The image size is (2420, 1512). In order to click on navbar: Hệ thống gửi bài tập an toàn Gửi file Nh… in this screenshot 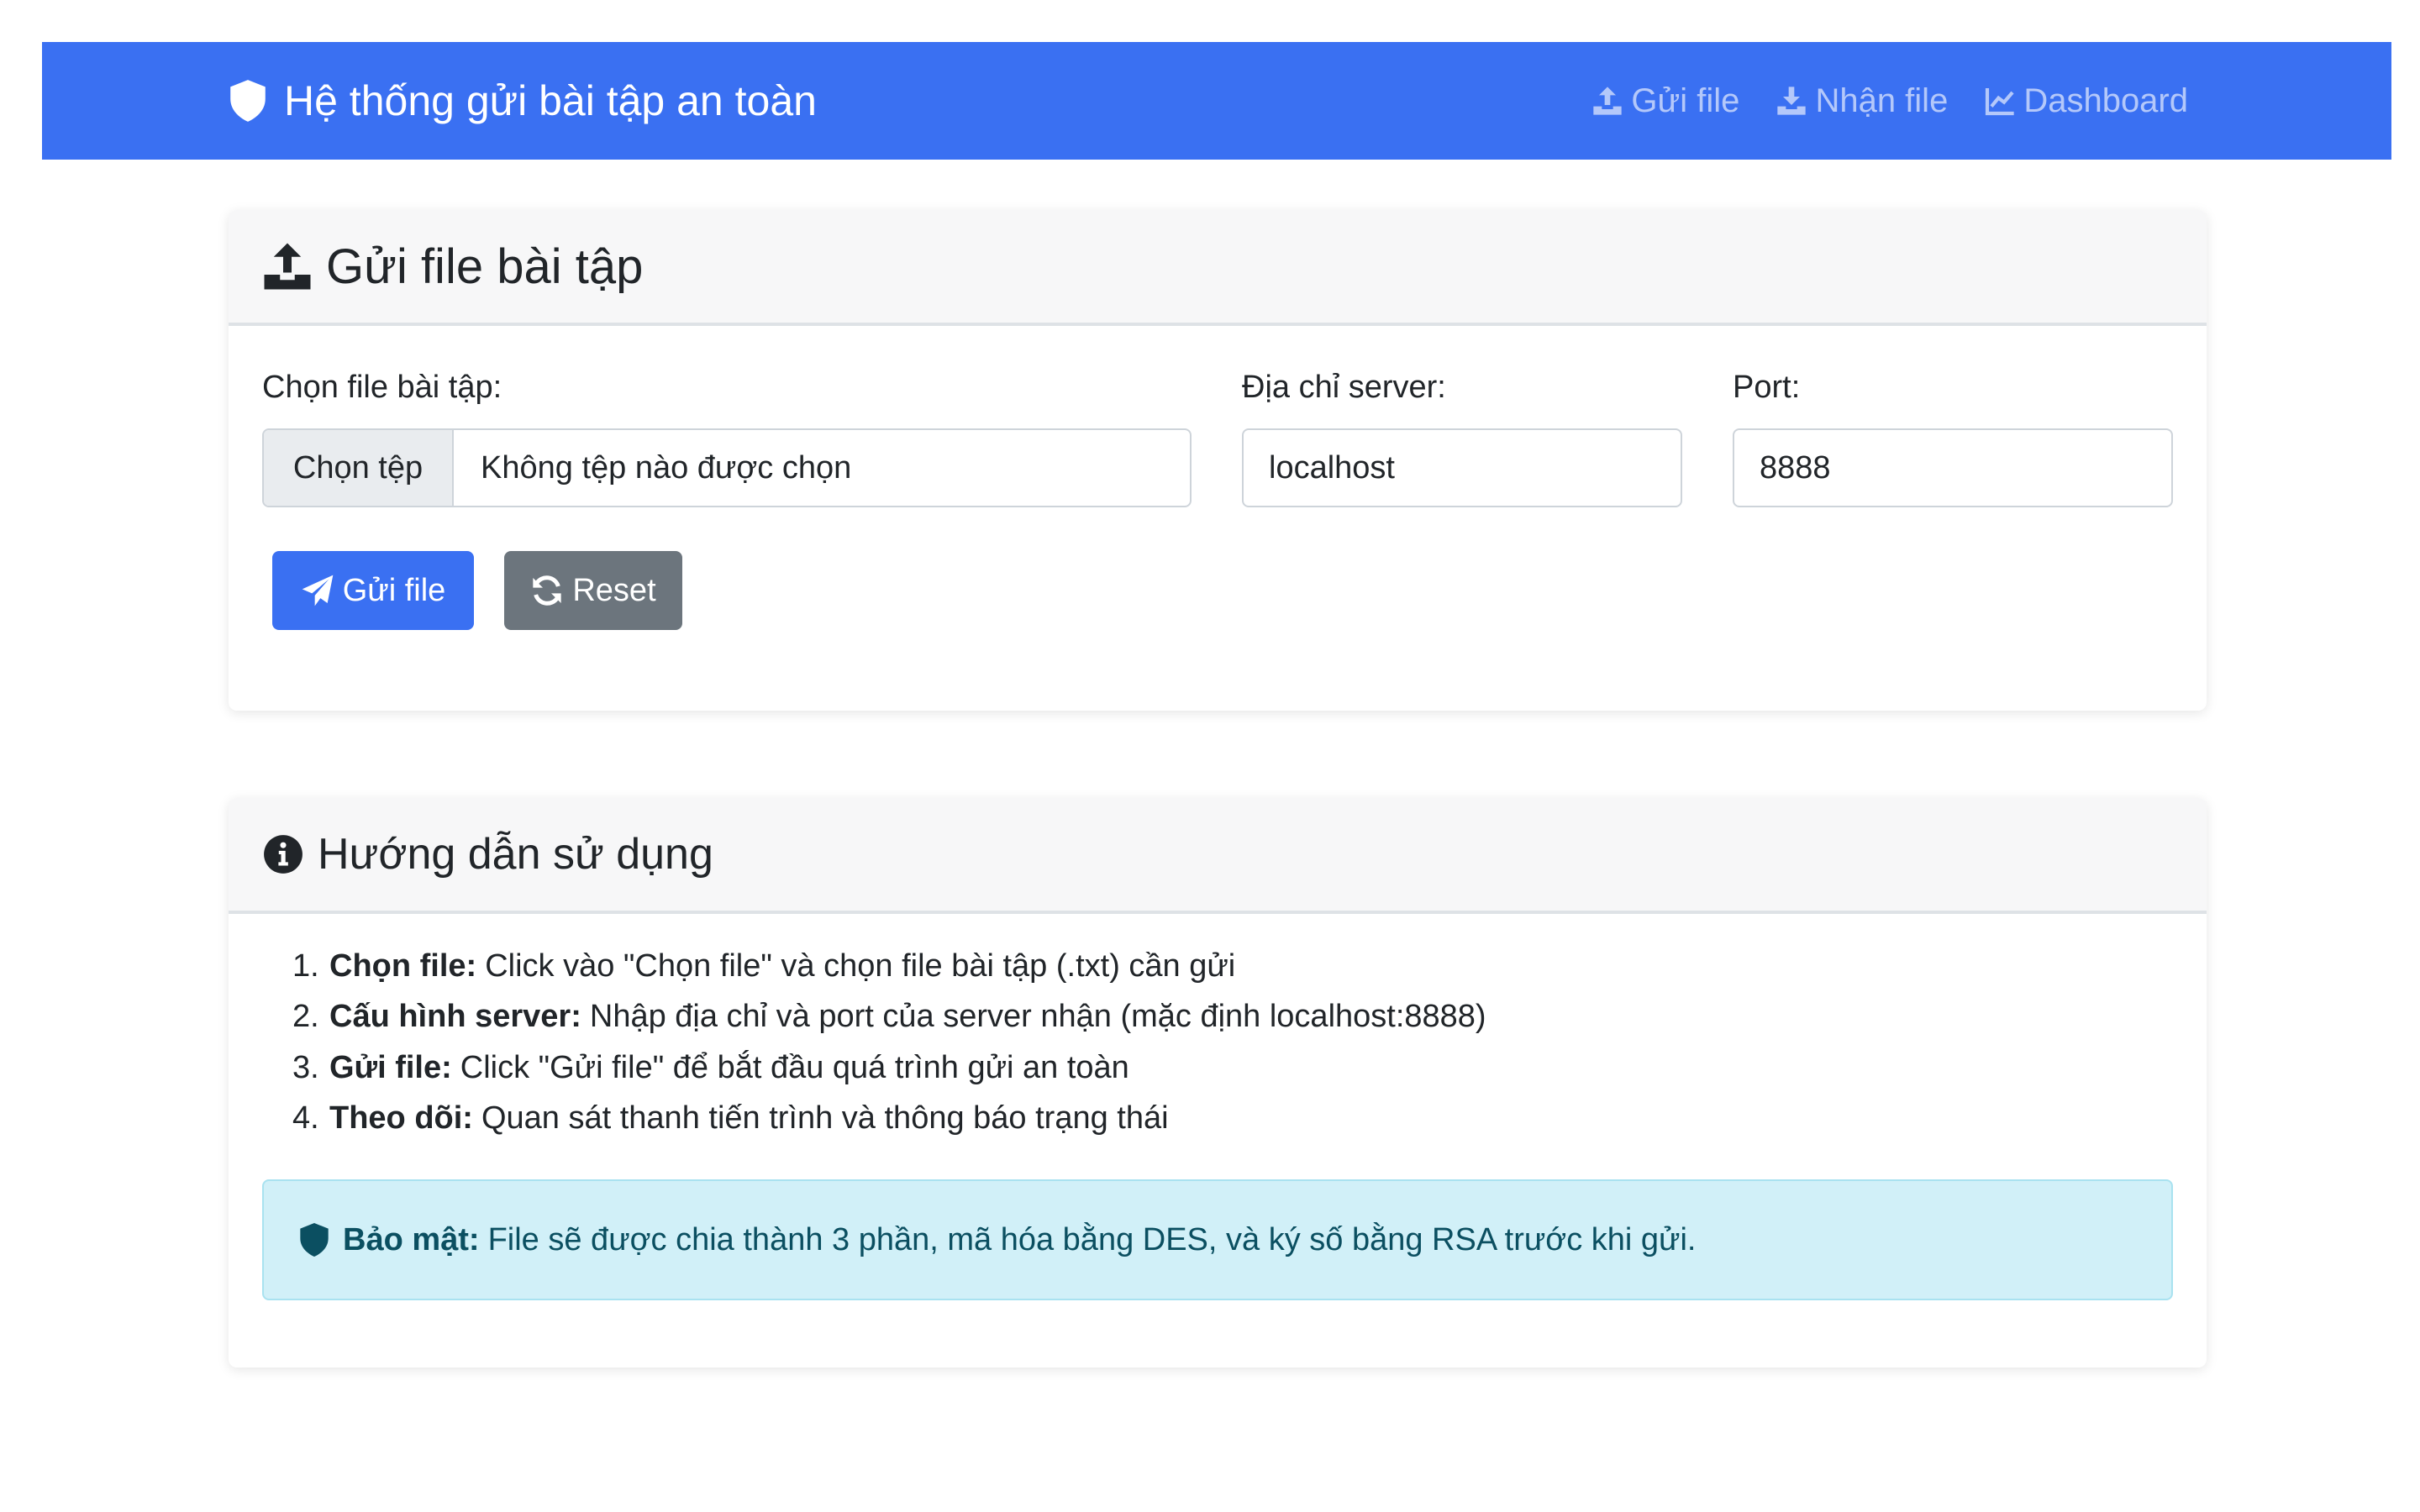, I will do `click(1216, 101)`.